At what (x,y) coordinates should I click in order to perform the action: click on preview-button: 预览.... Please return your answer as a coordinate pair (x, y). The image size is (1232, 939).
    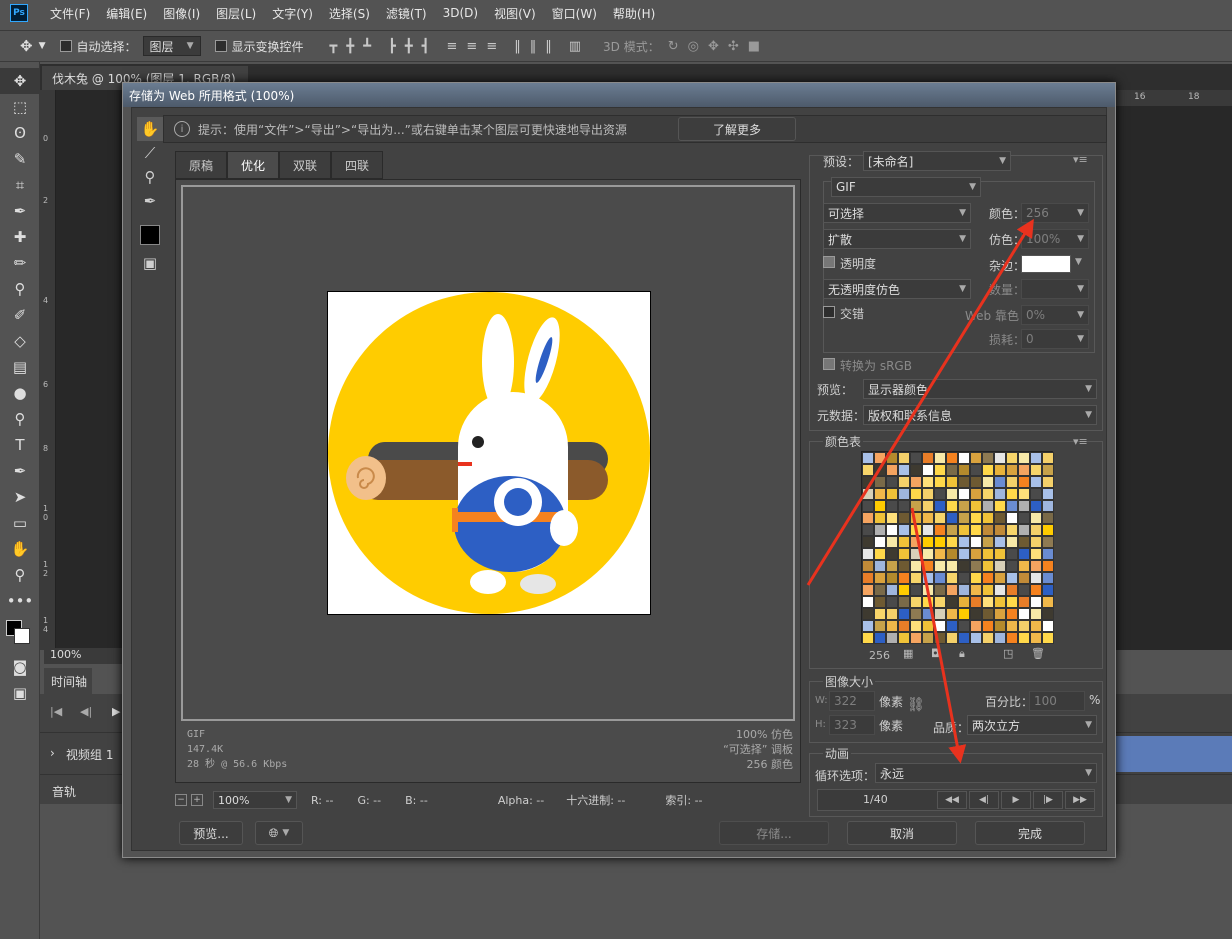
    Looking at the image, I should click on (211, 833).